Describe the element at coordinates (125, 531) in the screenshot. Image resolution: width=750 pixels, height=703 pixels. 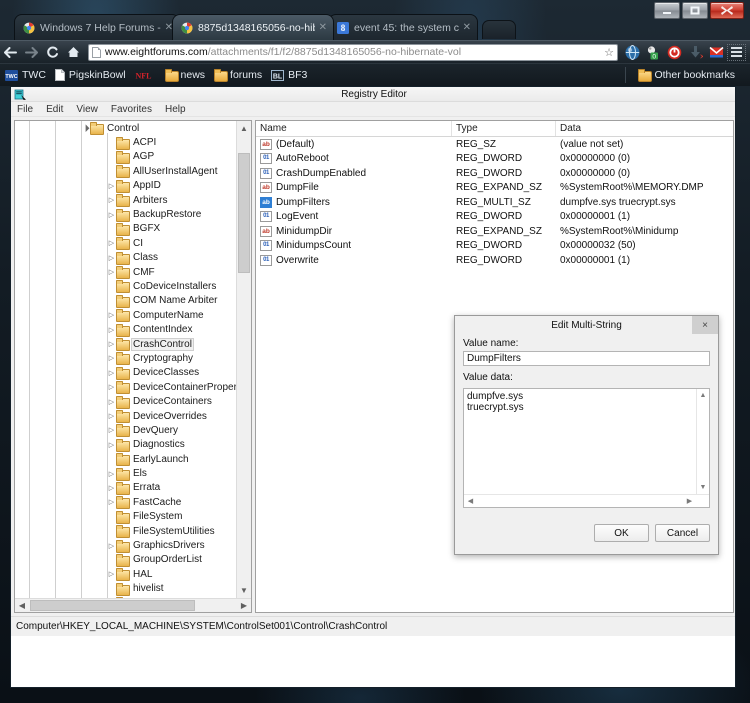
I see `tree-item-filesystemutilities: FileSystemUtilities` at that location.